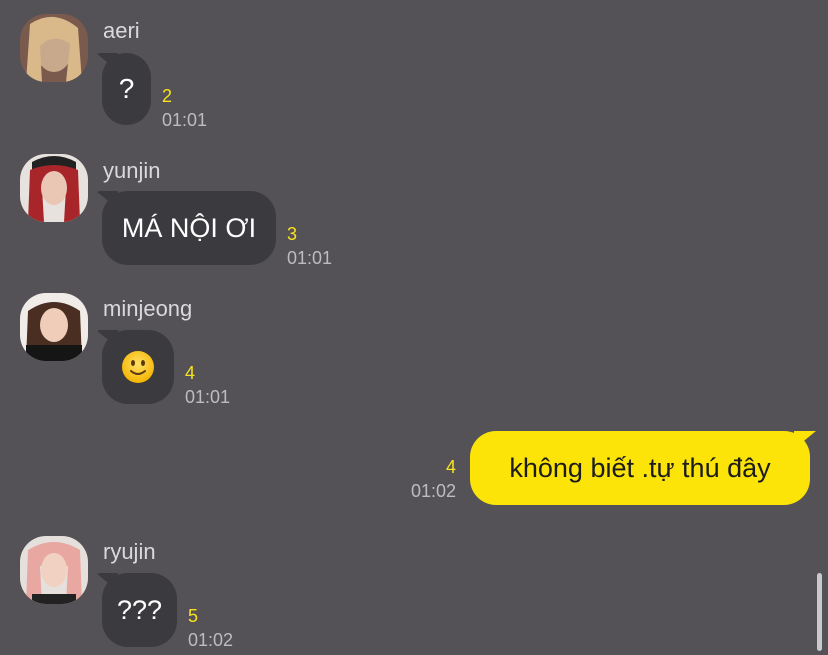 This screenshot has height=655, width=828. I want to click on avatar-ryujin, so click(54, 570).